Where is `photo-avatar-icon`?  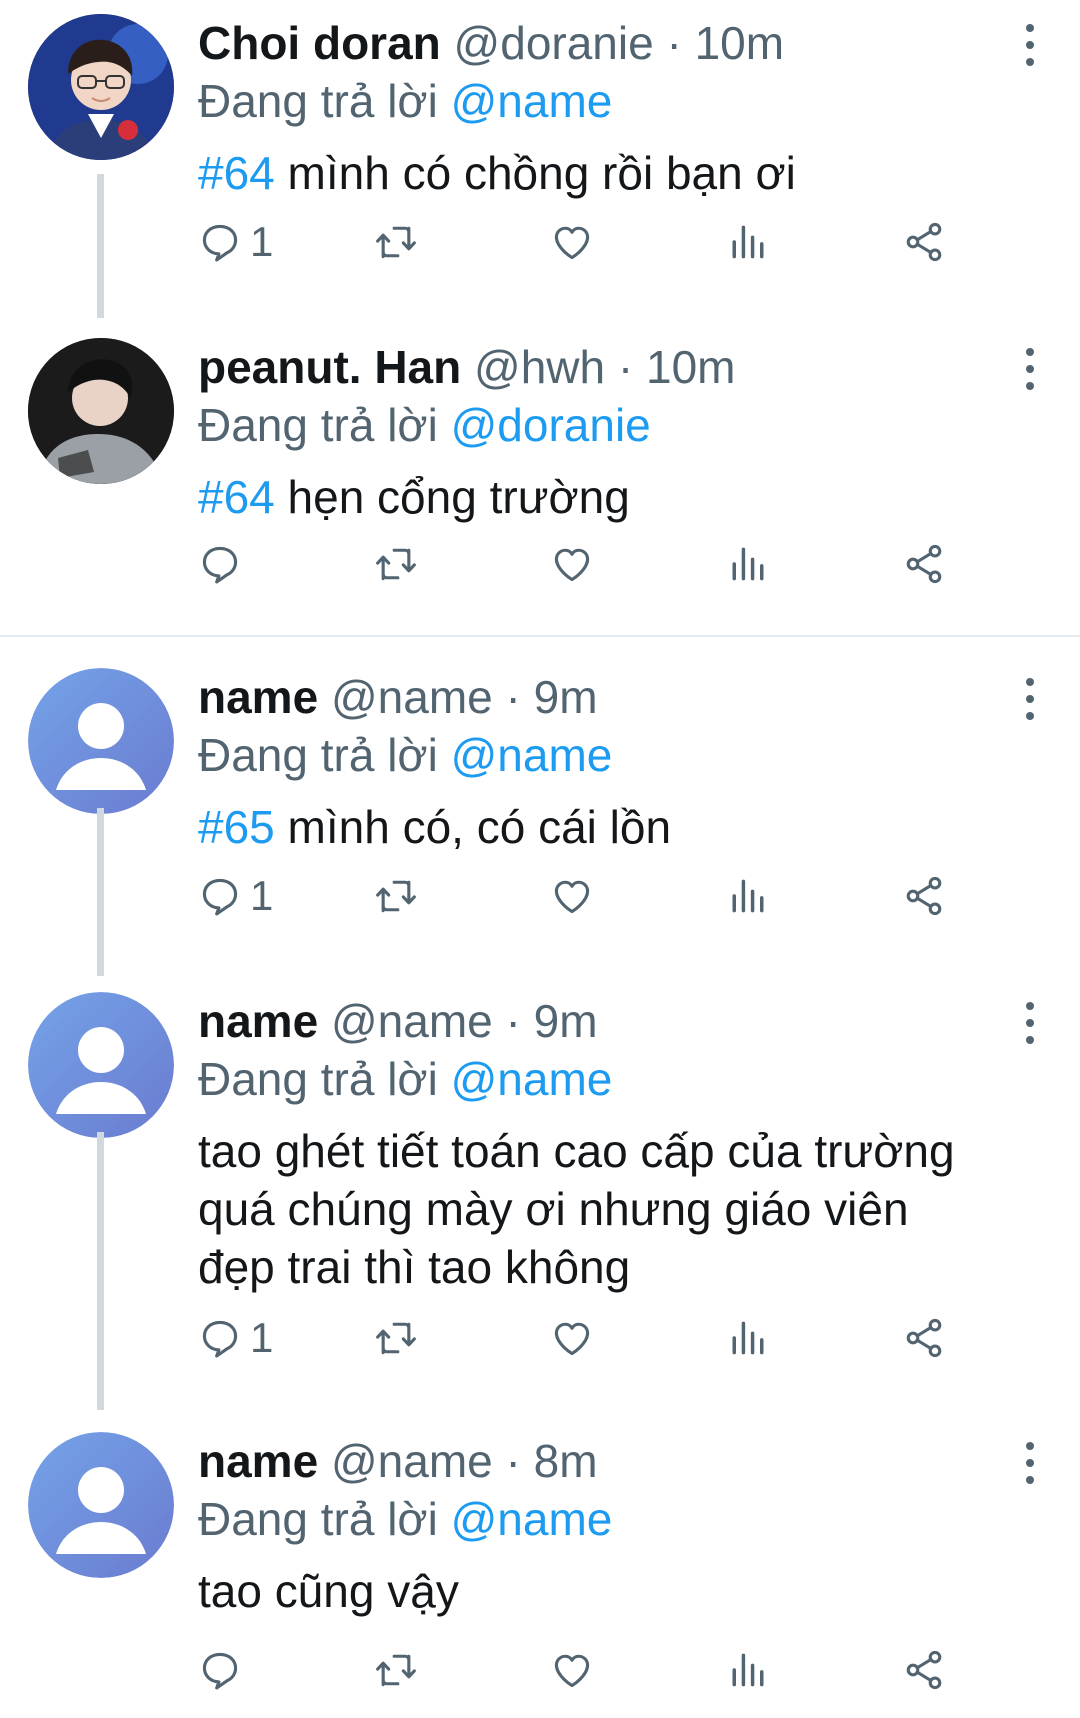
photo-avatar-icon is located at coordinates (101, 87).